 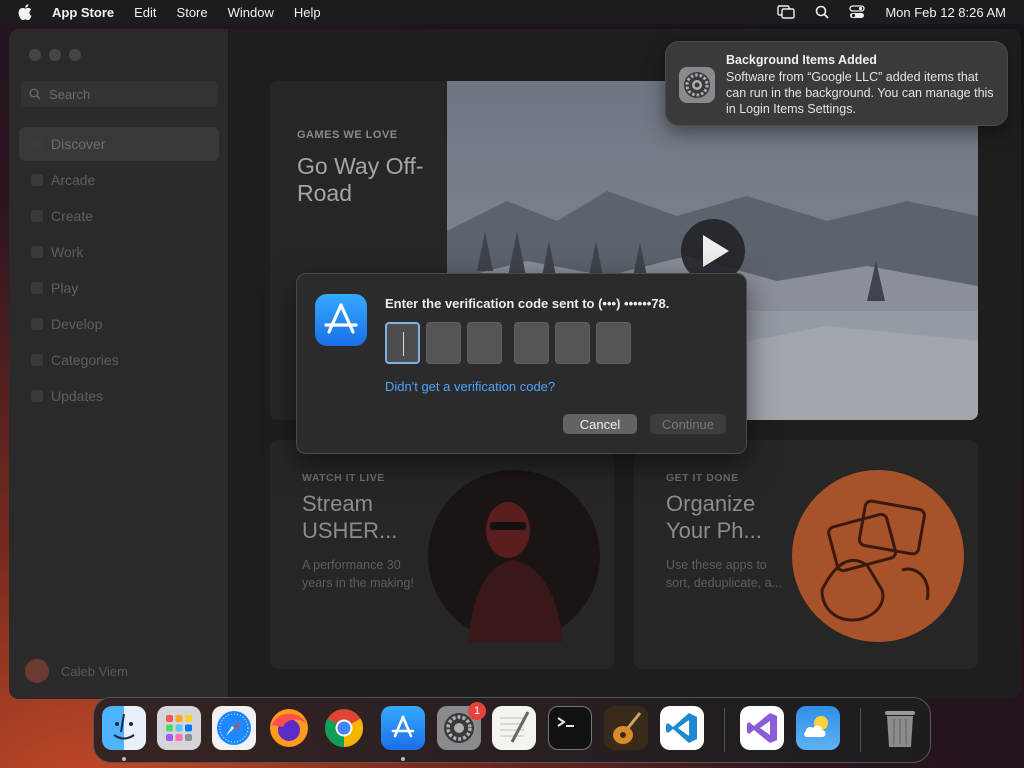 I want to click on finder-running-indicator, so click(x=124, y=759).